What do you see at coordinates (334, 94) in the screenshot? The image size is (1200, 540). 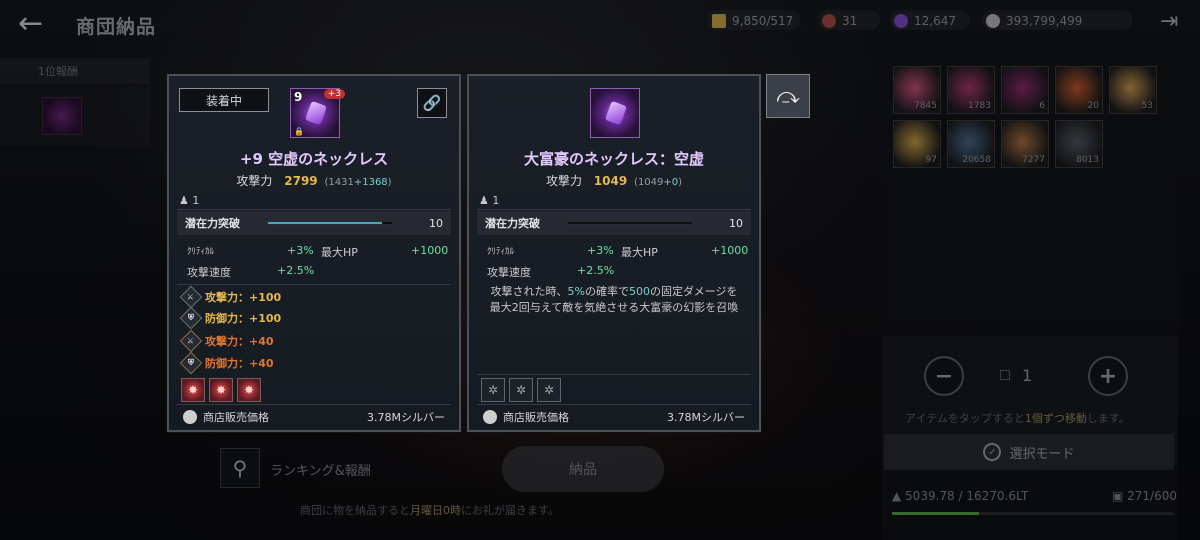 I see `icon-plus-badge: +3` at bounding box center [334, 94].